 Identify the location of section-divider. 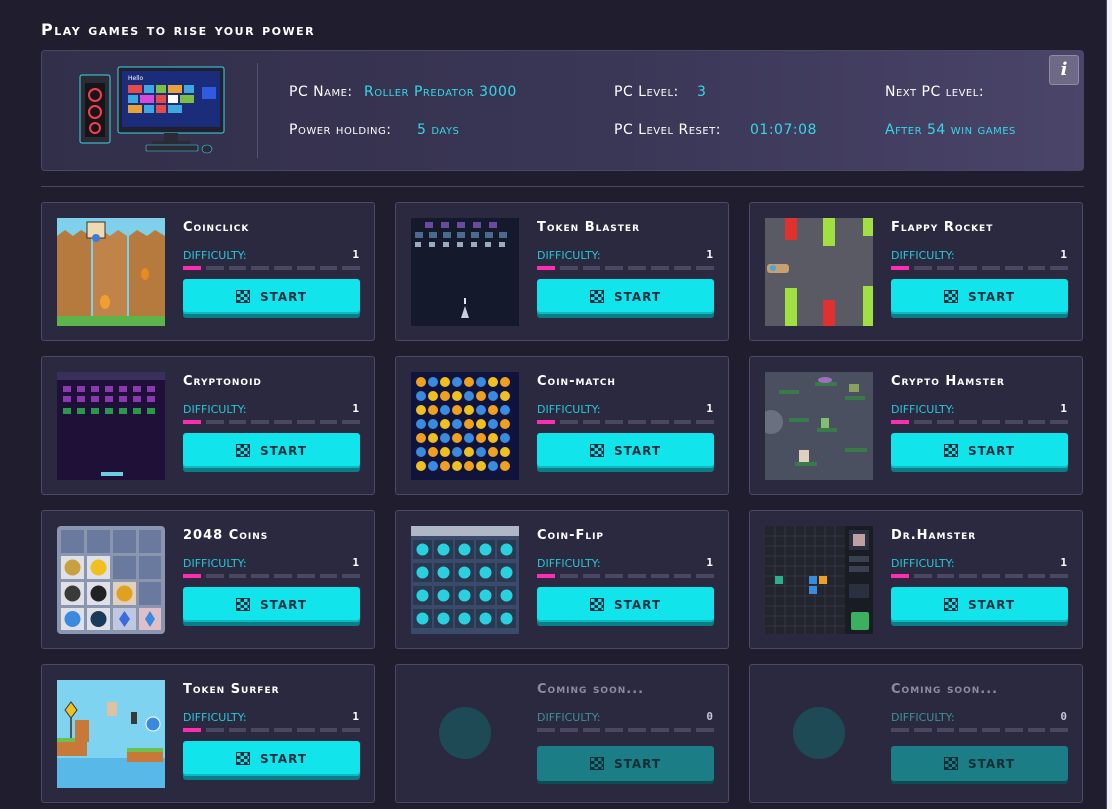
(562, 186).